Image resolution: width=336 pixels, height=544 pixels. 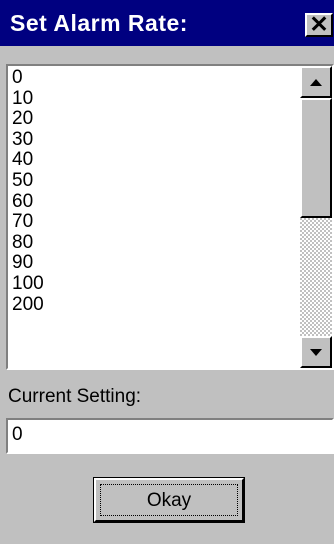 I want to click on list-item: 200, so click(x=28, y=305).